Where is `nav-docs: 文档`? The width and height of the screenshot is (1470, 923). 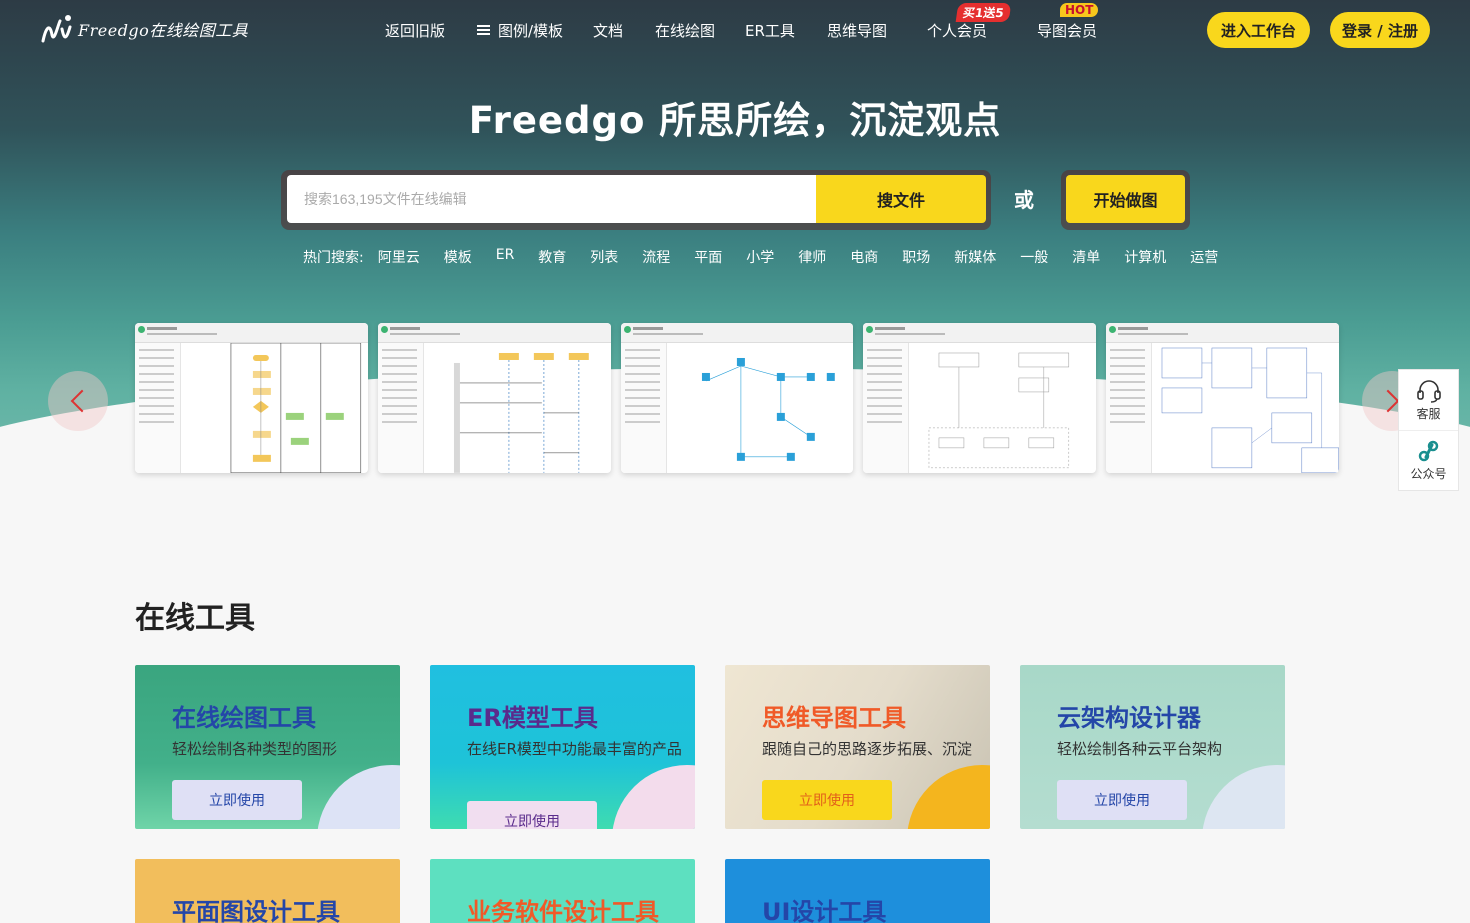
nav-docs: 文档 is located at coordinates (608, 30).